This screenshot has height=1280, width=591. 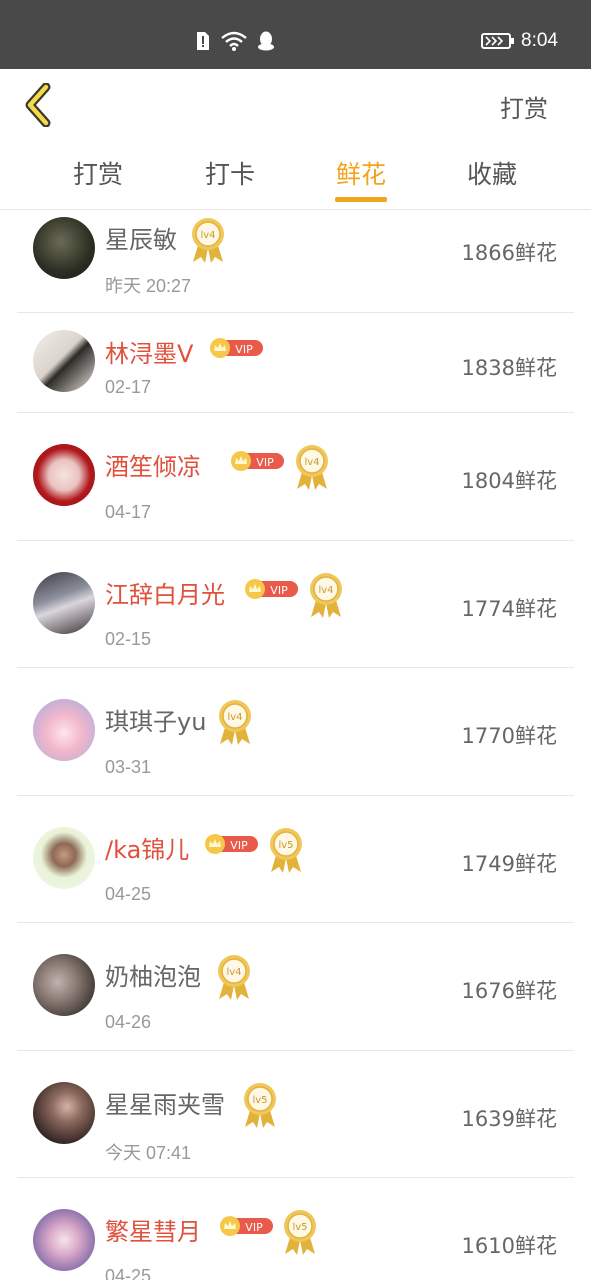 I want to click on user-name: 星星雨夹雪, so click(x=165, y=1102).